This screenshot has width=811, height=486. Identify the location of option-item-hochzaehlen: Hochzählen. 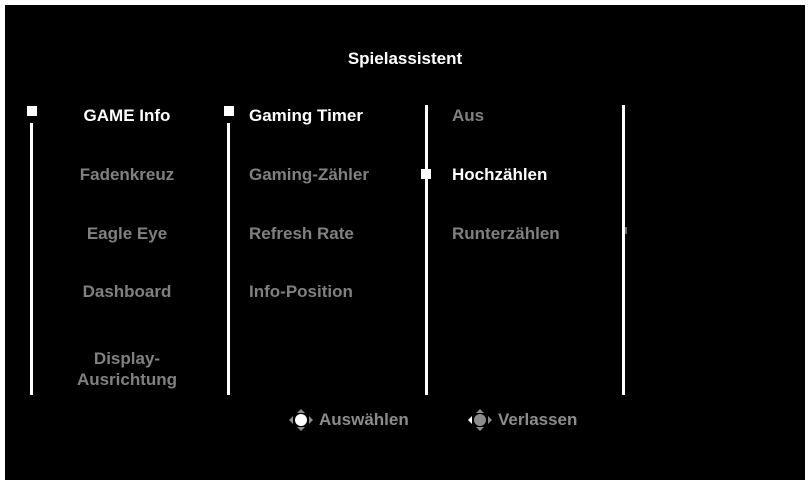
(499, 174).